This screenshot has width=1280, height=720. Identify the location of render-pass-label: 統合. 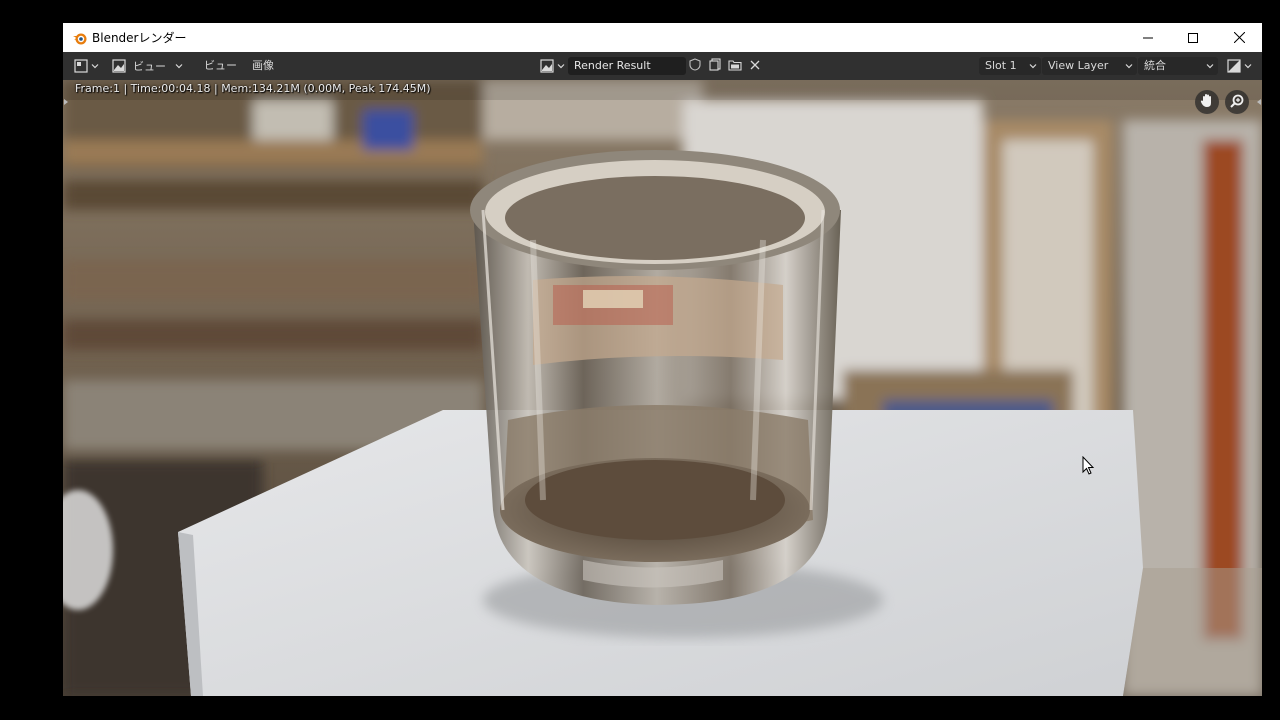
(1155, 65).